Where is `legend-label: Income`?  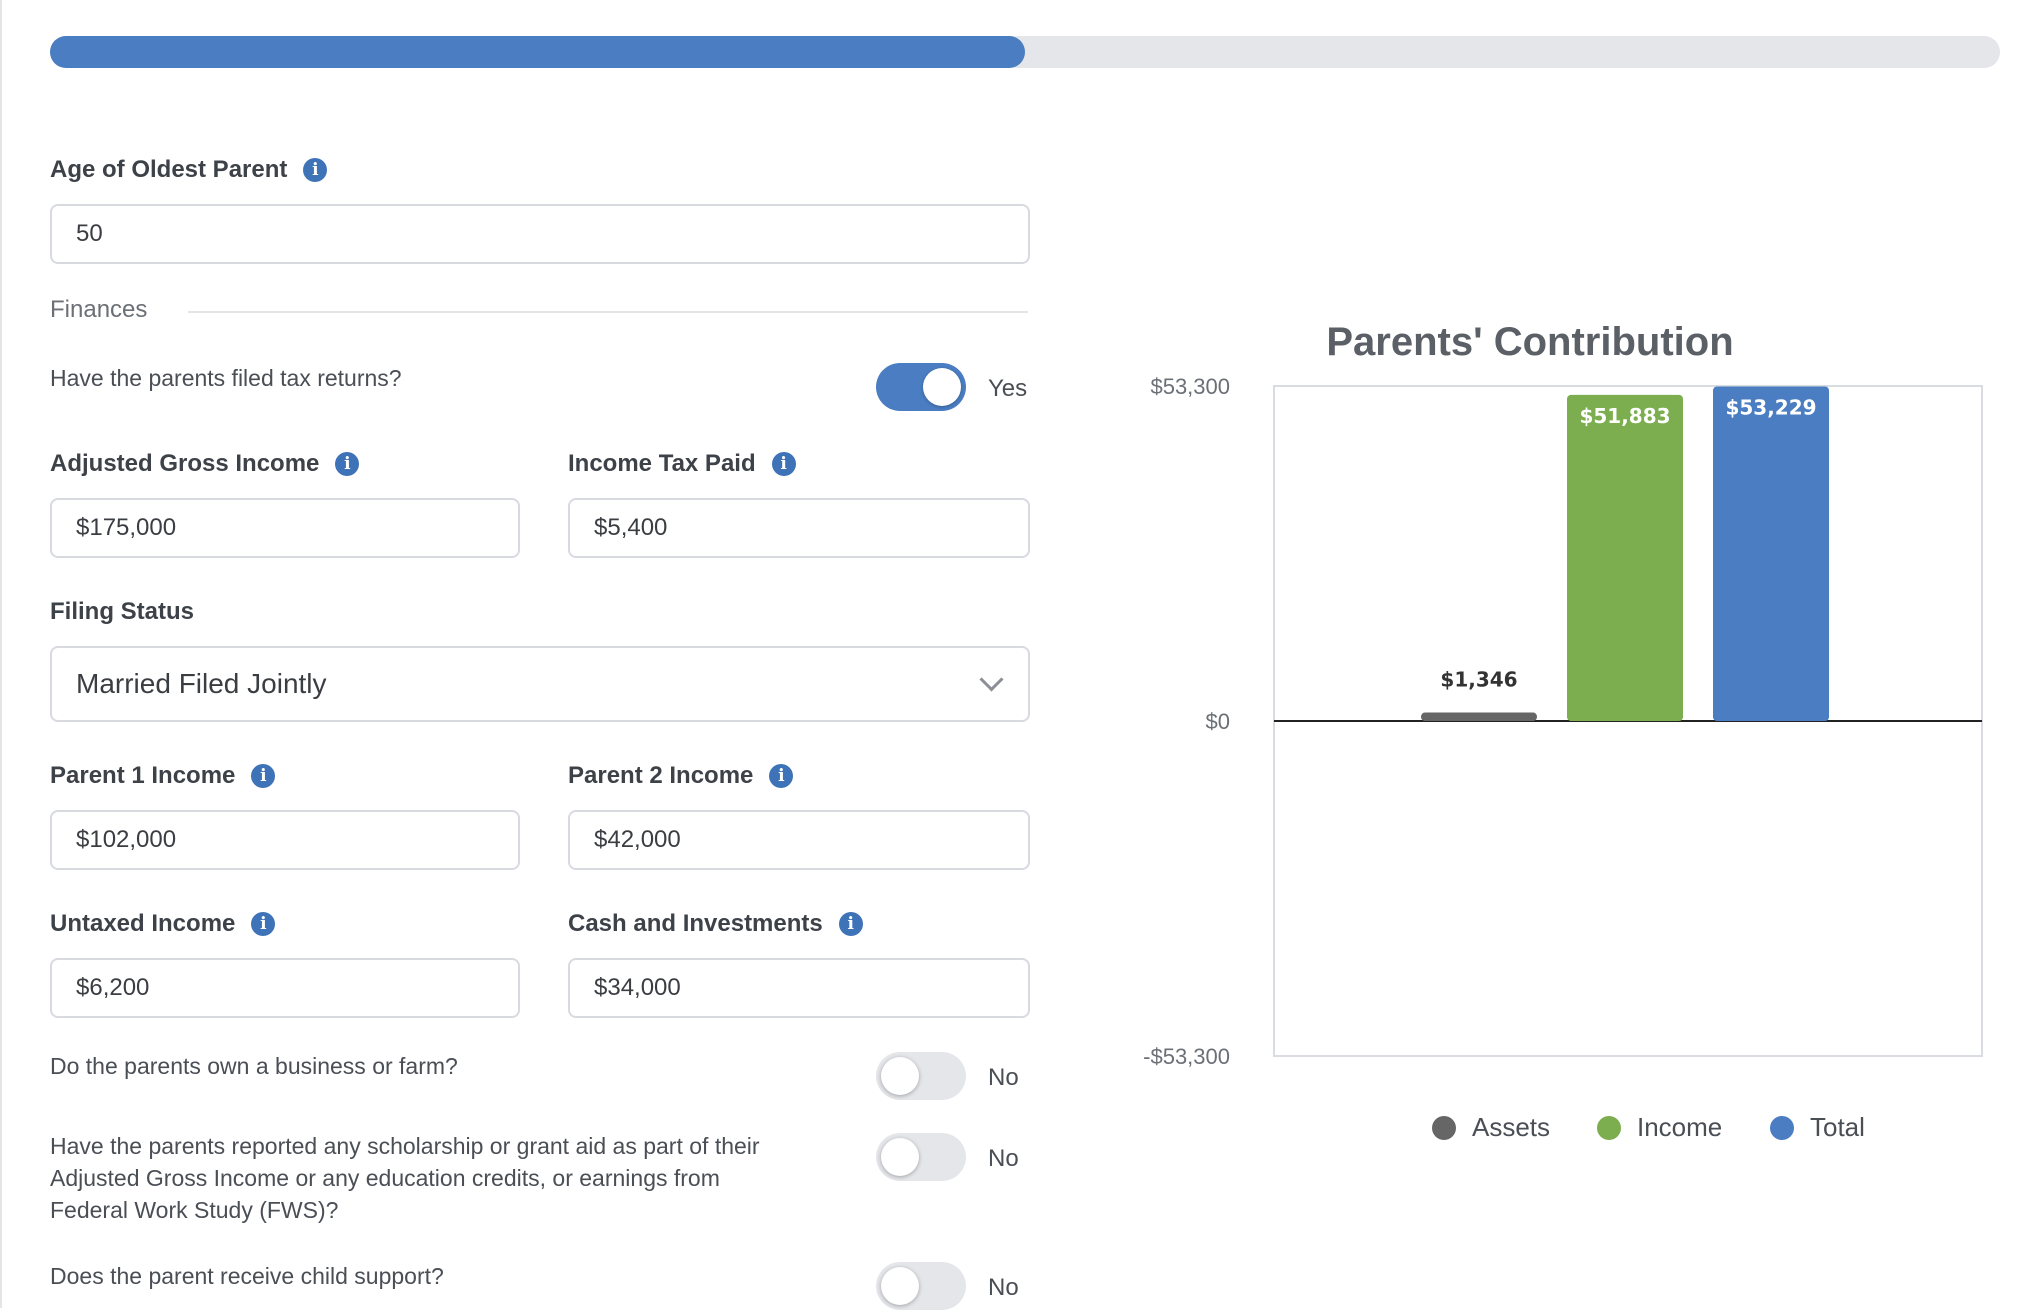
legend-label: Income is located at coordinates (1680, 1127).